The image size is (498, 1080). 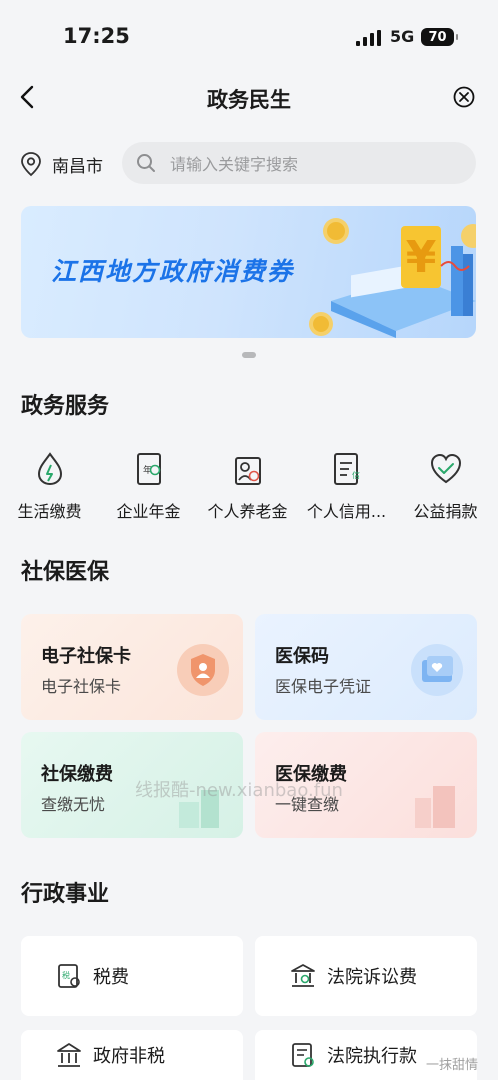 I want to click on card-title: 医保码, so click(x=302, y=656).